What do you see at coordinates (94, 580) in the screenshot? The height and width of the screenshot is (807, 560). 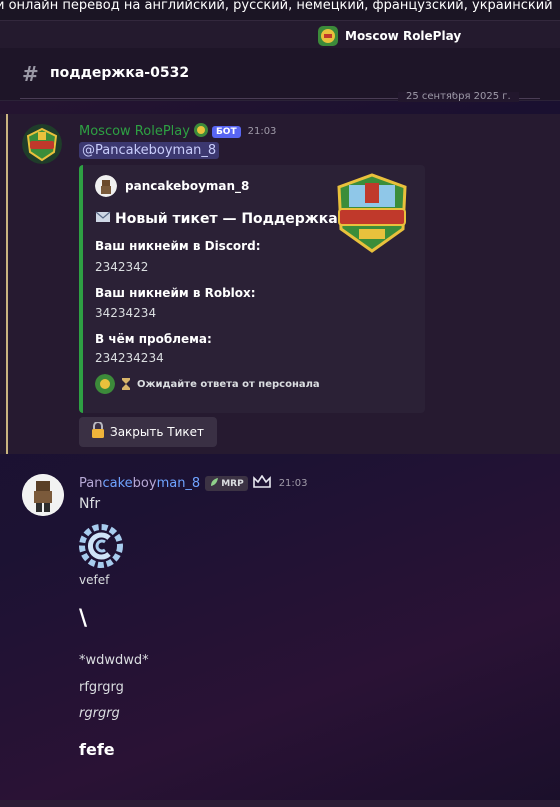 I see `emoji-caption: vefef` at bounding box center [94, 580].